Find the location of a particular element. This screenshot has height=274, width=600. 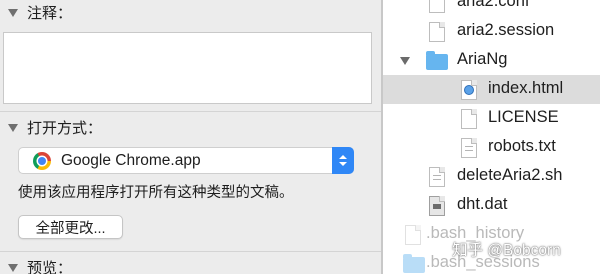

file-name: dht.dat is located at coordinates (482, 204).